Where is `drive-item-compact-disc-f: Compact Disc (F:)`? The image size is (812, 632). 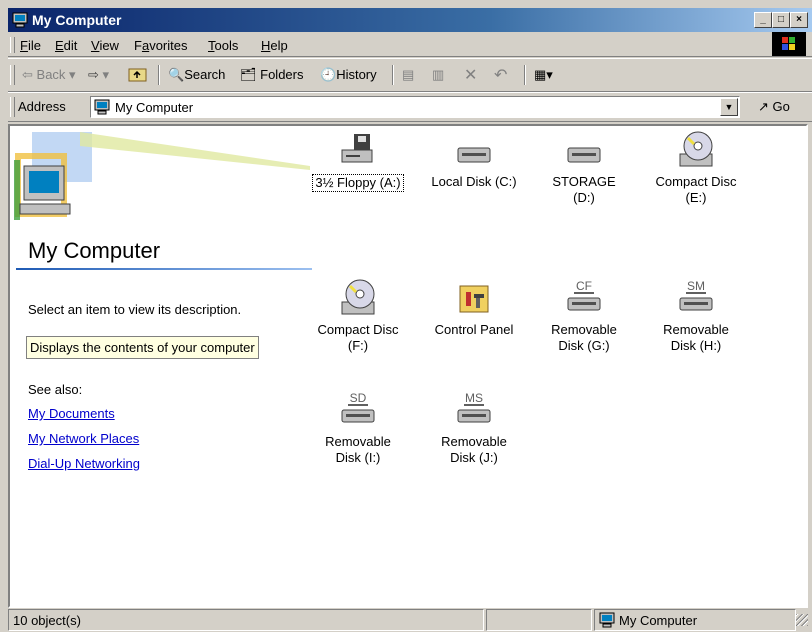
drive-item-compact-disc-f: Compact Disc (F:) is located at coordinates (358, 316).